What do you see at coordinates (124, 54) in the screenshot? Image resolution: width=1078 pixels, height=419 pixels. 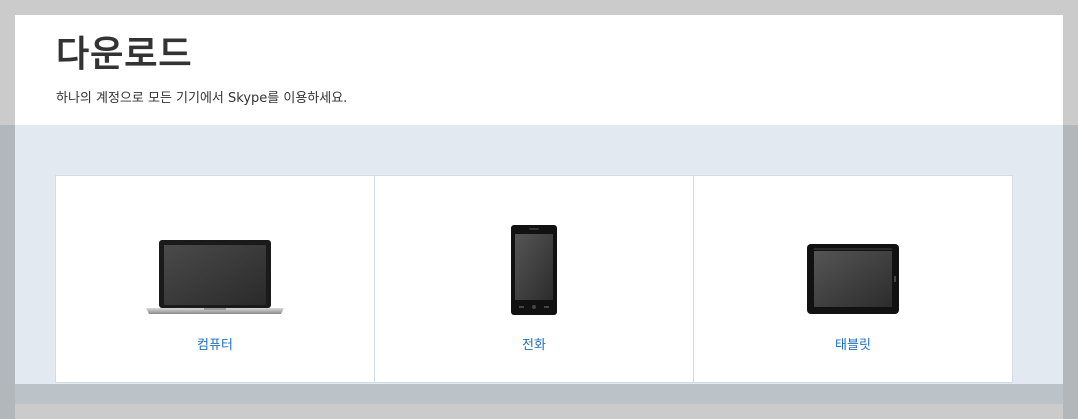 I see `page-title: 다운로드` at bounding box center [124, 54].